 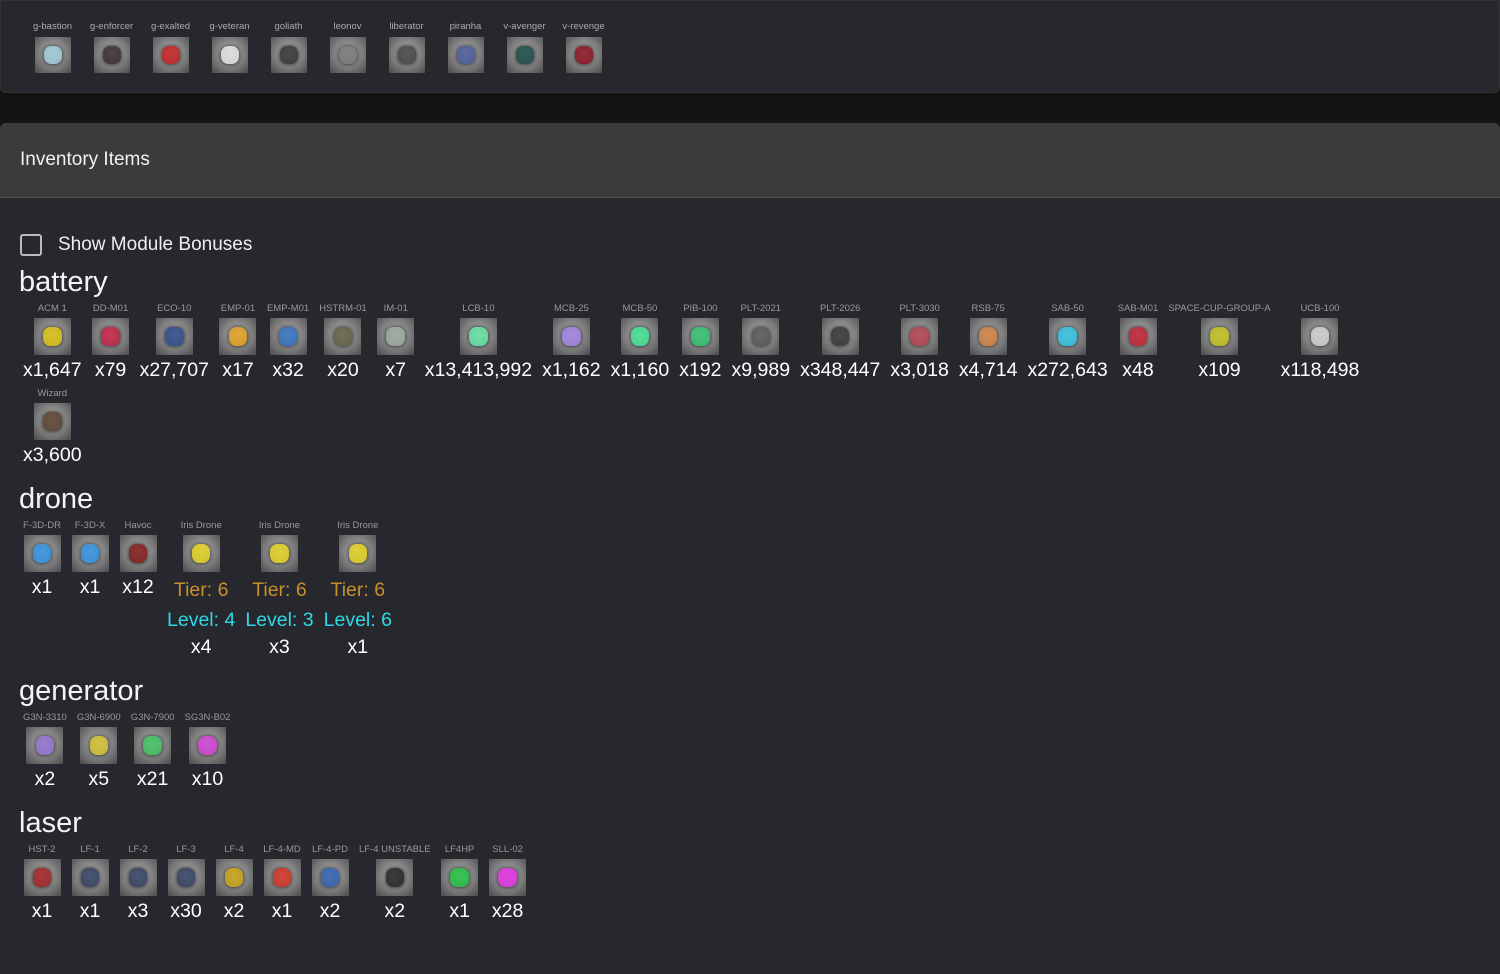 I want to click on ship-item-g-bastion: g-bastion, so click(x=52, y=56).